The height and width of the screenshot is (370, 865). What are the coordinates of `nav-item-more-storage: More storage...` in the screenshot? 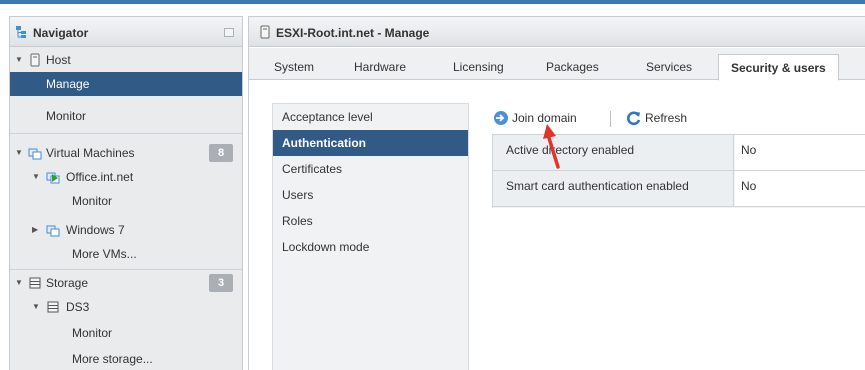 It's located at (126, 358).